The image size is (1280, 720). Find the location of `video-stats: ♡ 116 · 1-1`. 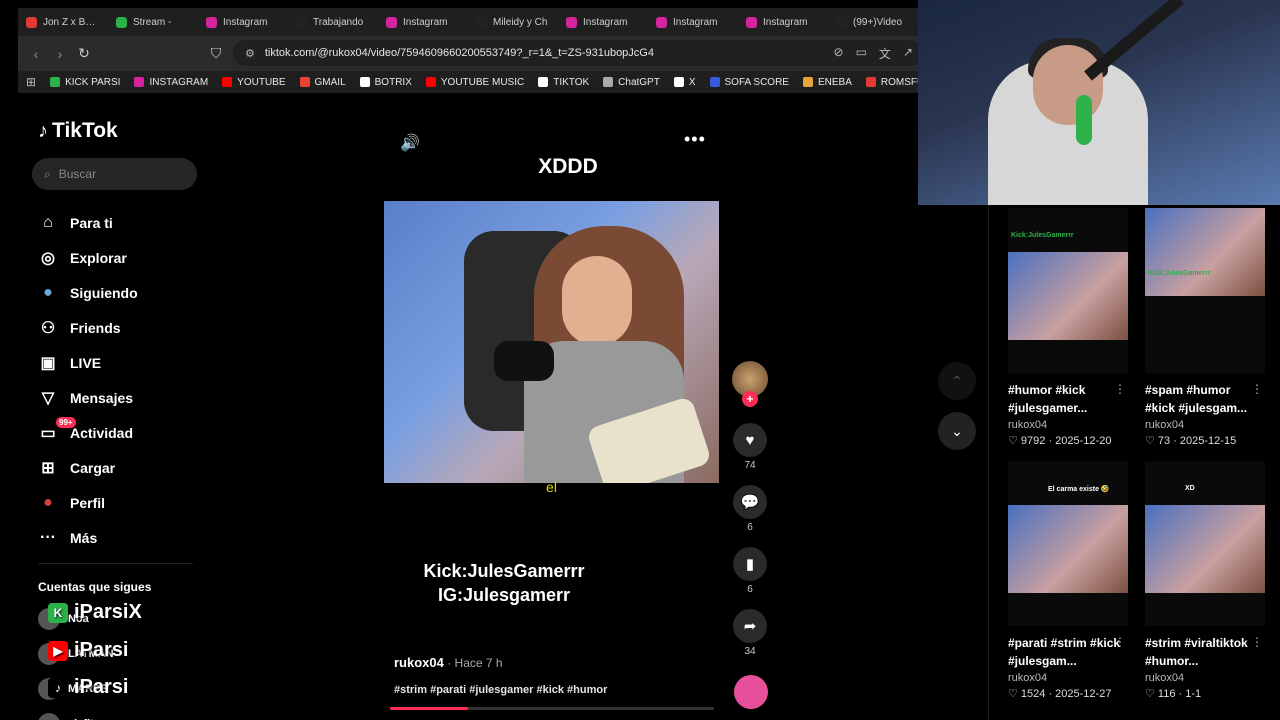

video-stats: ♡ 116 · 1-1 is located at coordinates (1173, 694).